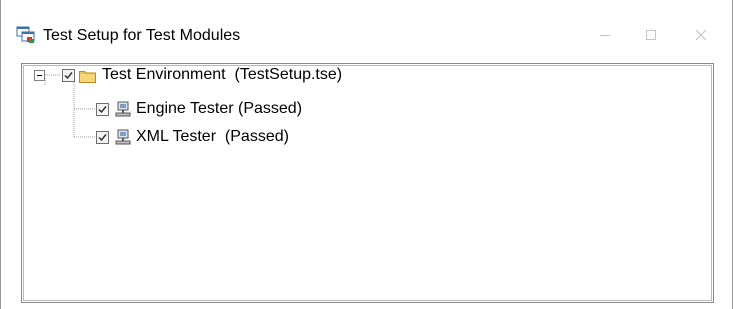 This screenshot has height=309, width=733. What do you see at coordinates (142, 35) in the screenshot?
I see `window-title: Test Setup for Test Modules` at bounding box center [142, 35].